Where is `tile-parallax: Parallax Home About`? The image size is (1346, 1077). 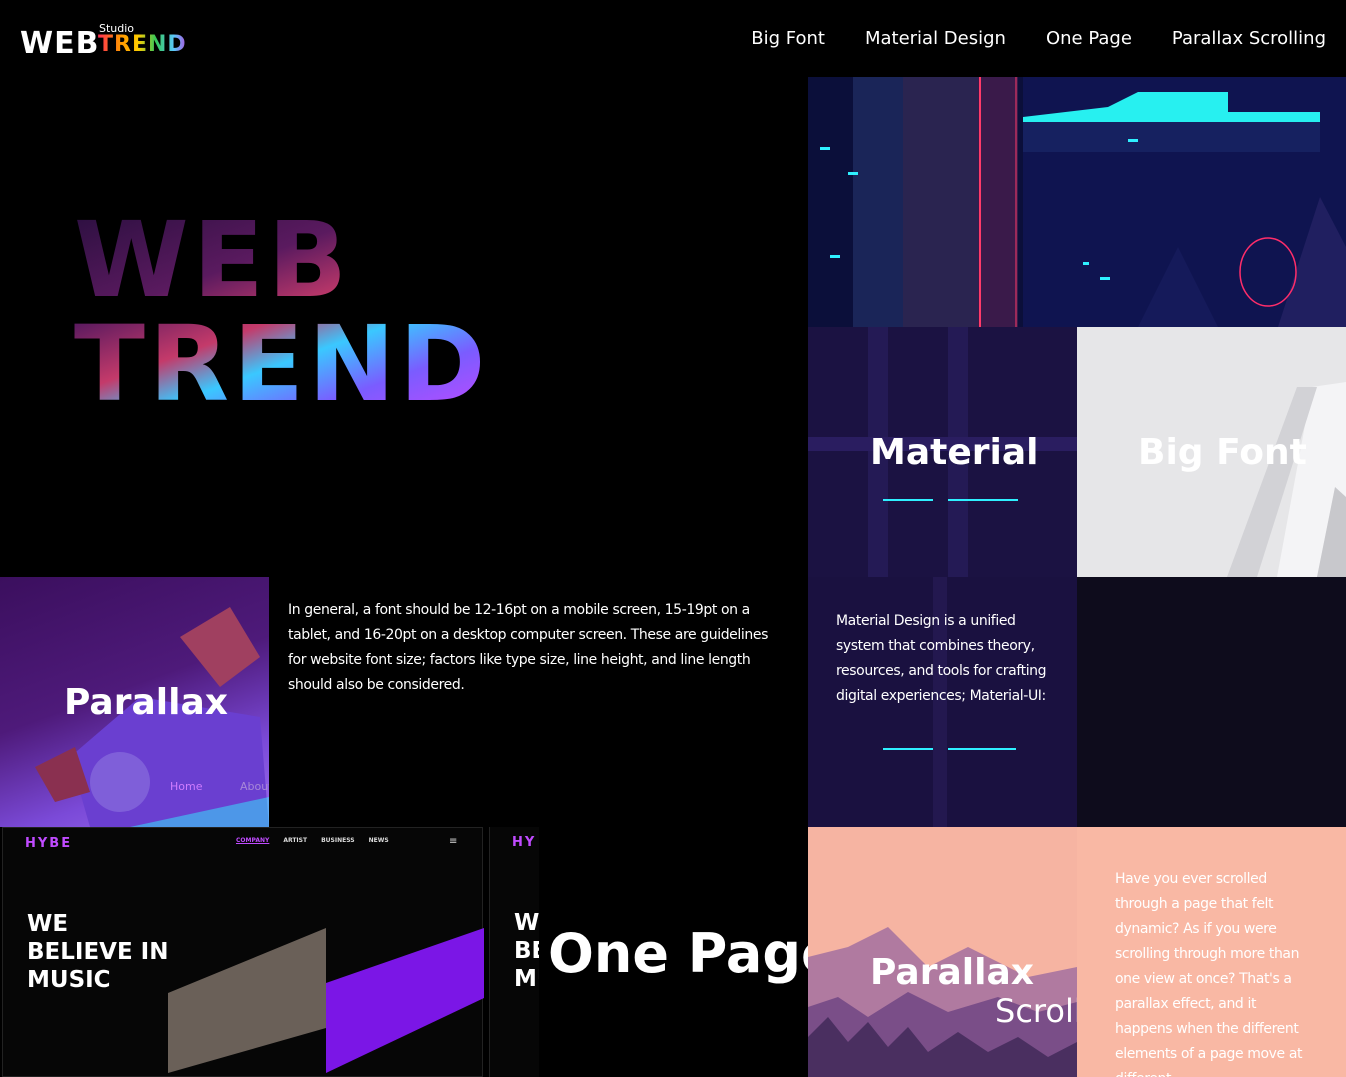 tile-parallax: Parallax Home About is located at coordinates (134, 702).